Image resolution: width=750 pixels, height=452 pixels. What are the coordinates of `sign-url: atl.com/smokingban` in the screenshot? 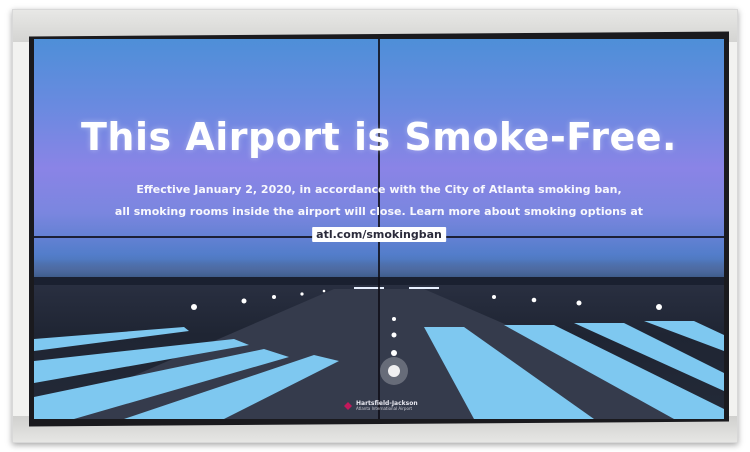 It's located at (379, 234).